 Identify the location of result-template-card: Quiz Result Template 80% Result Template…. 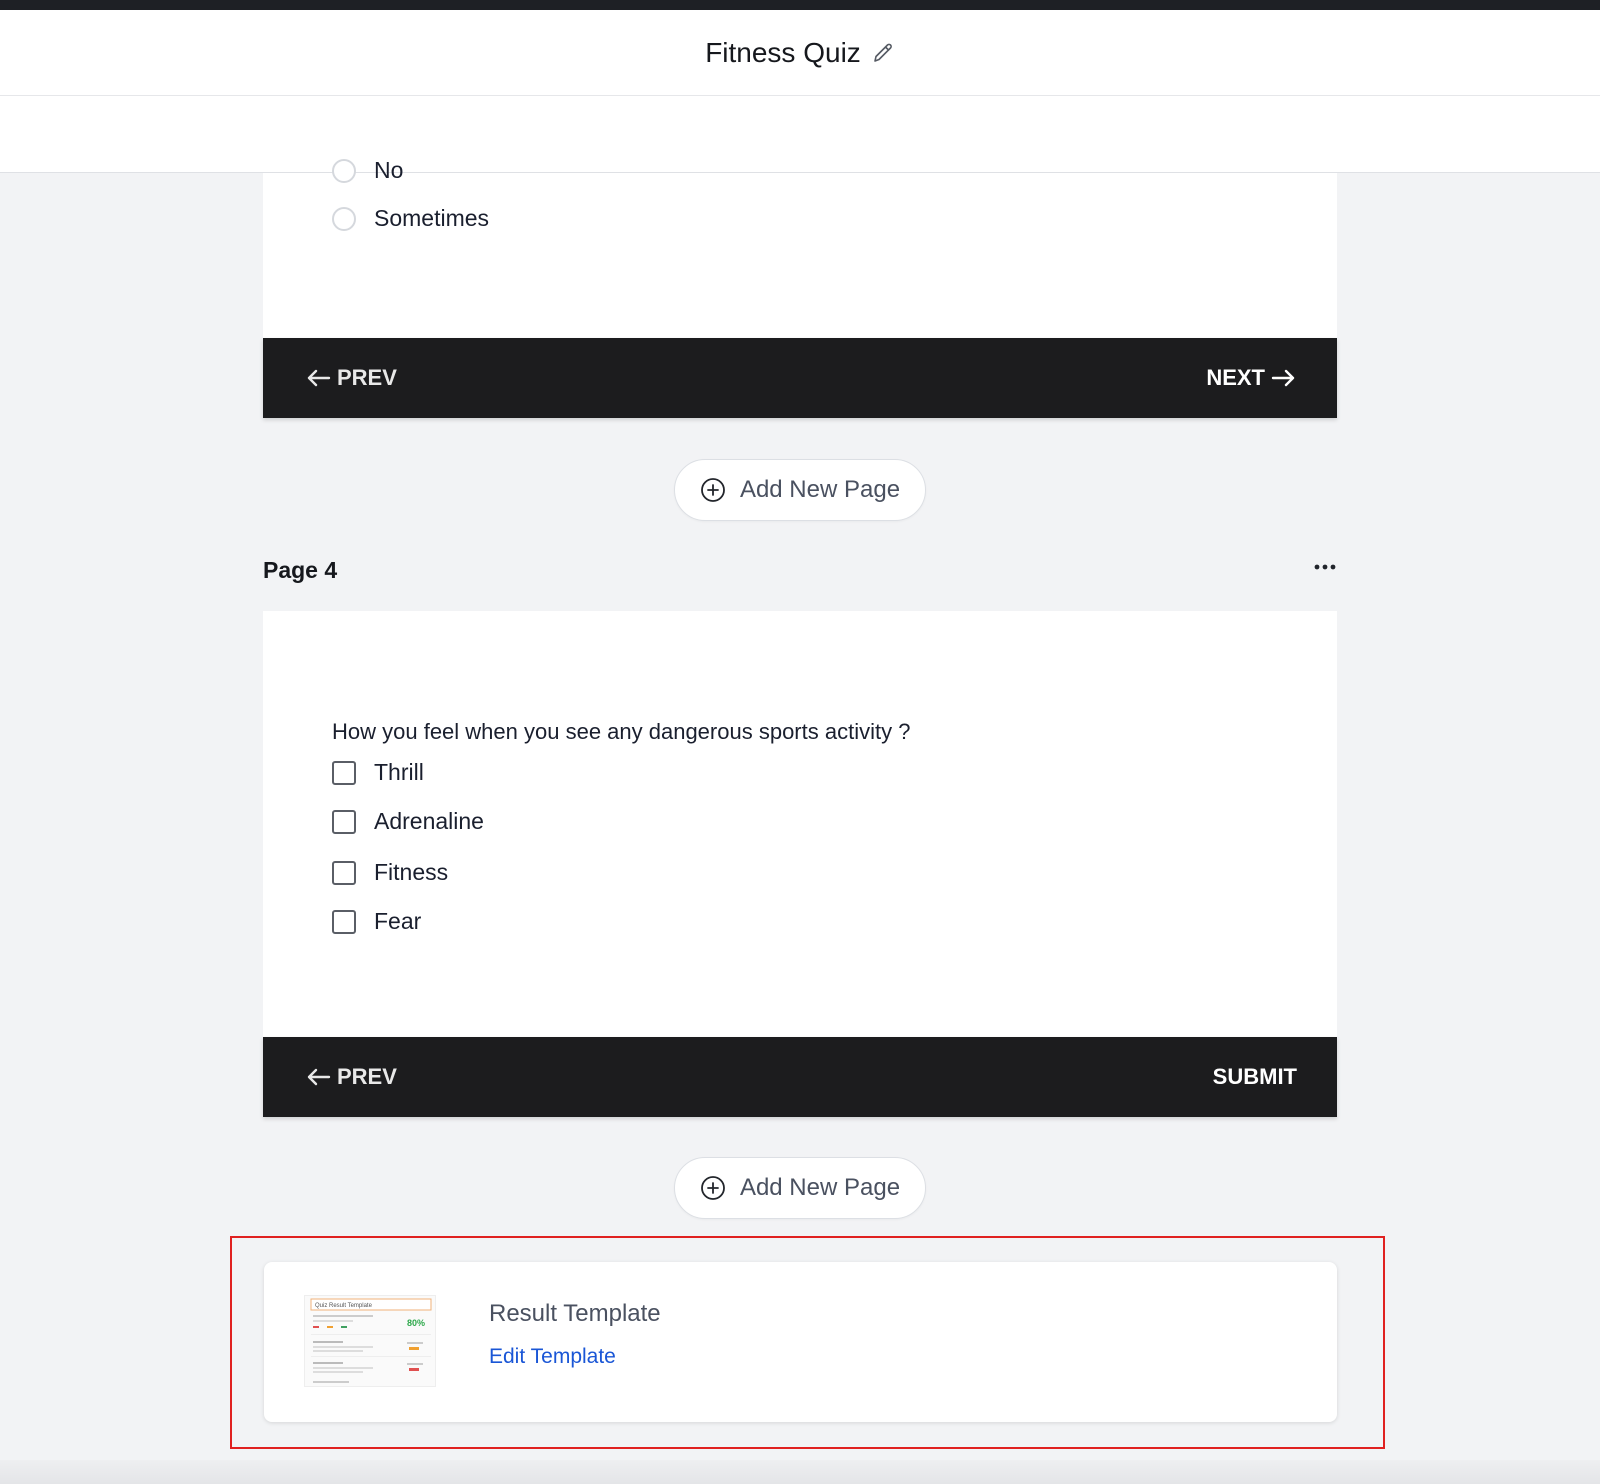
(800, 1342).